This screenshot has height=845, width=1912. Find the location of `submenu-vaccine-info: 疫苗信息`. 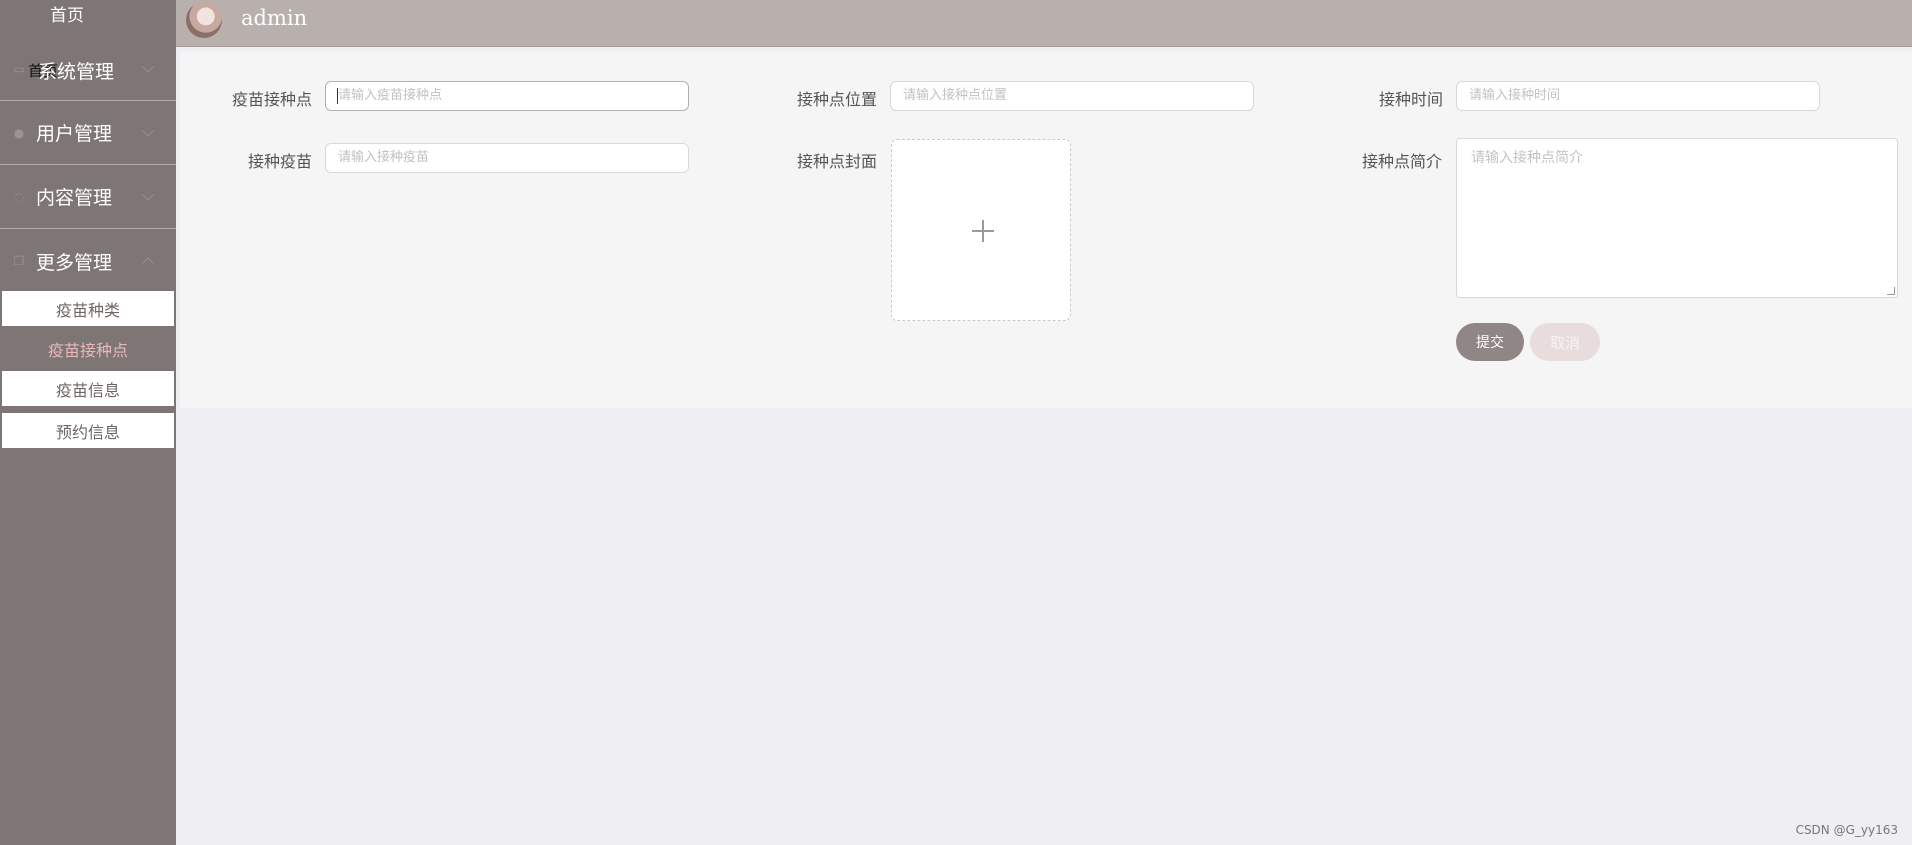

submenu-vaccine-info: 疫苗信息 is located at coordinates (88, 388).